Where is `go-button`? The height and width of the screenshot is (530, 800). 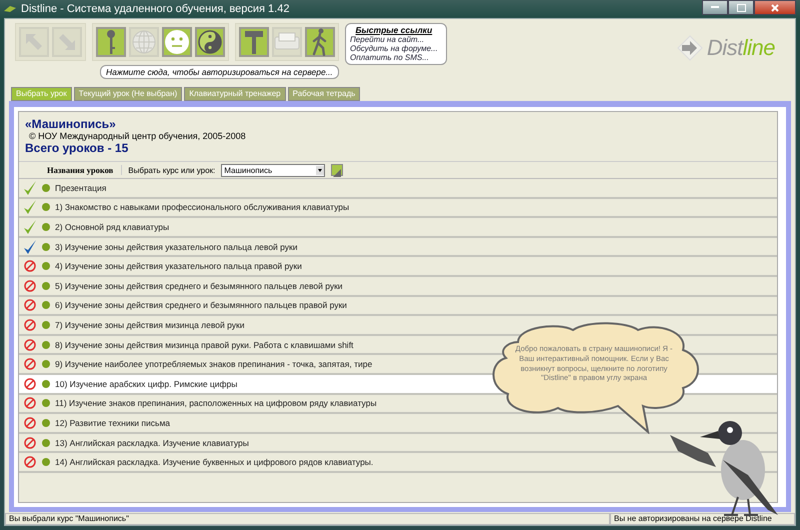
go-button is located at coordinates (337, 170).